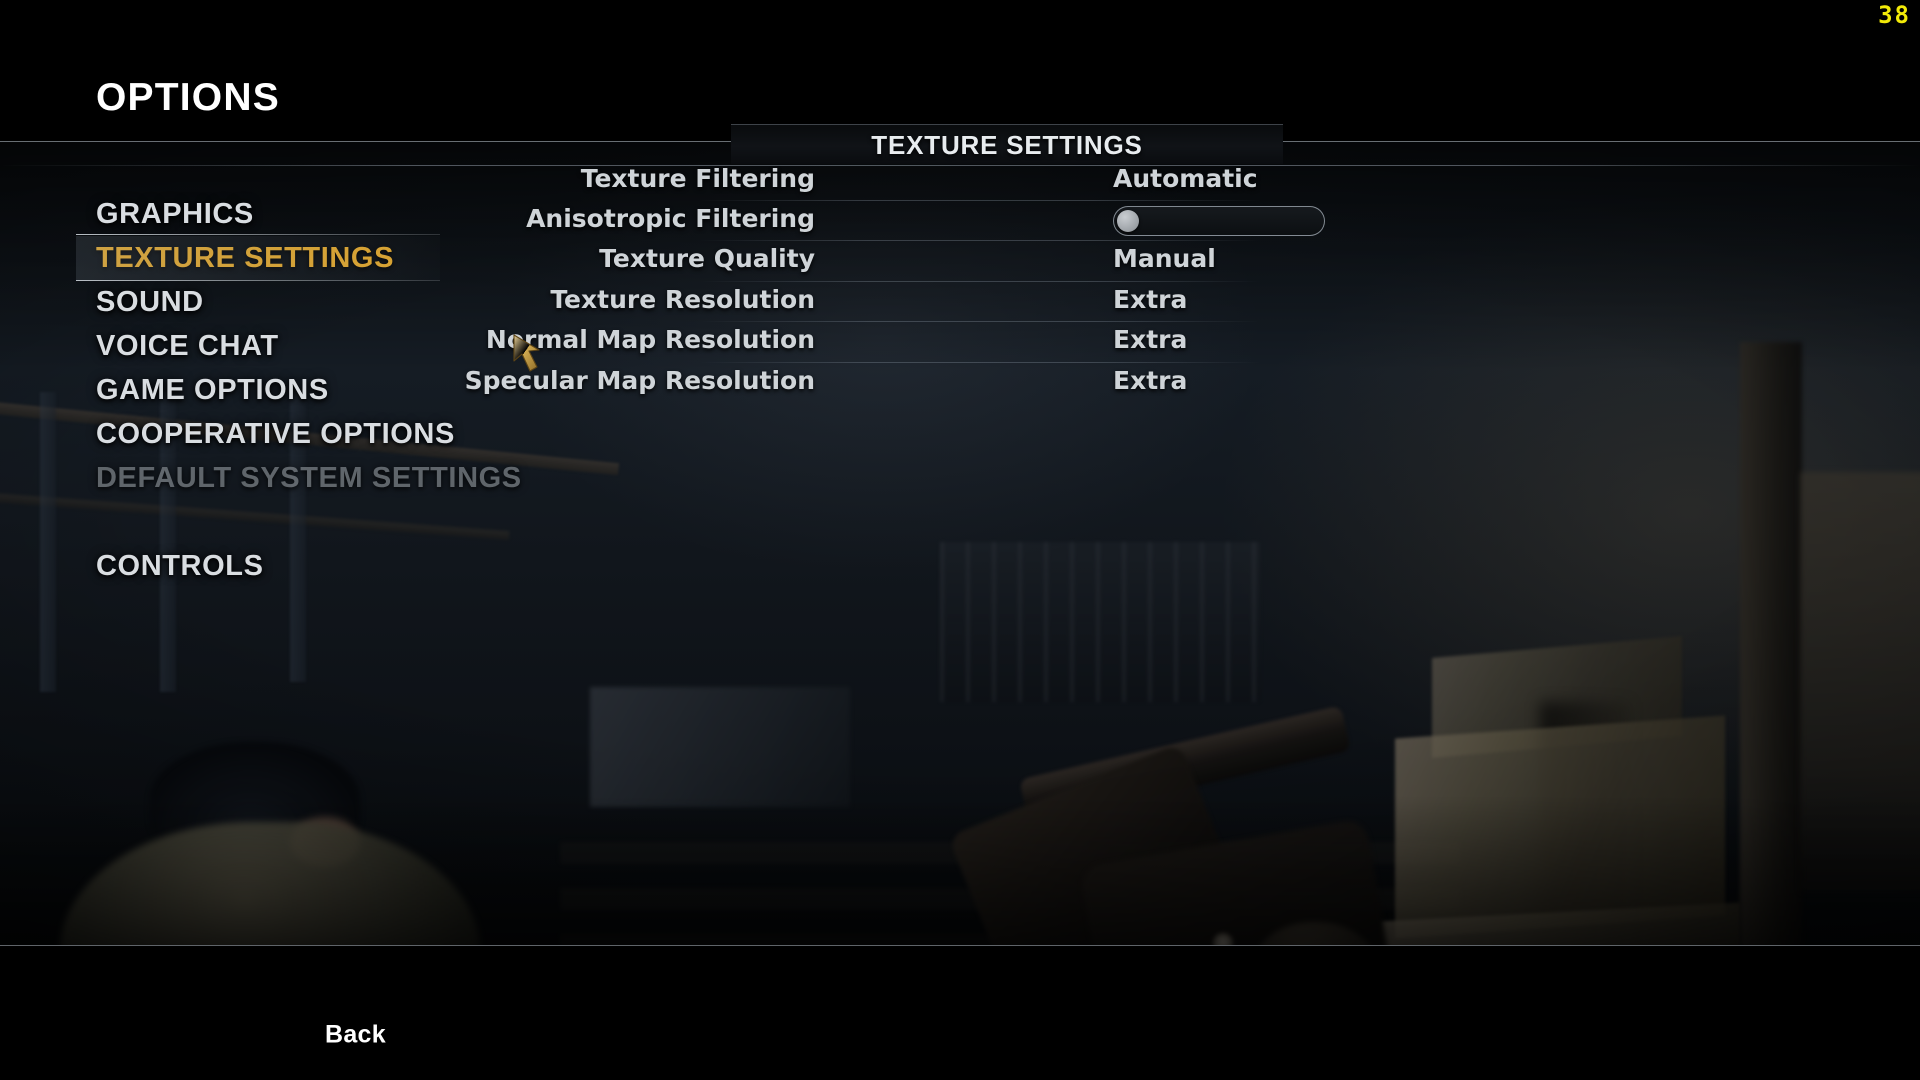  I want to click on sidebar-item-controls: CONTROLS, so click(180, 566).